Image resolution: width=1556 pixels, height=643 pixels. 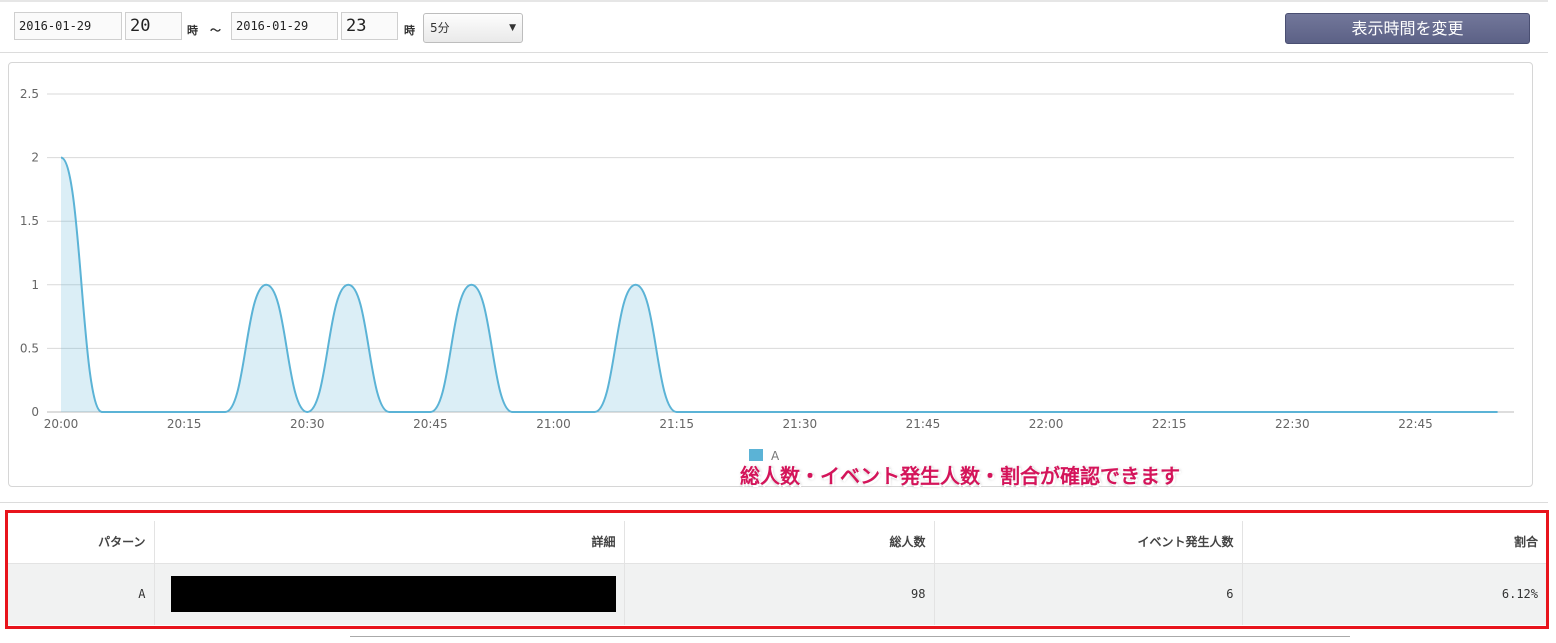 I want to click on x-tick-label: 22:00, so click(x=1046, y=424).